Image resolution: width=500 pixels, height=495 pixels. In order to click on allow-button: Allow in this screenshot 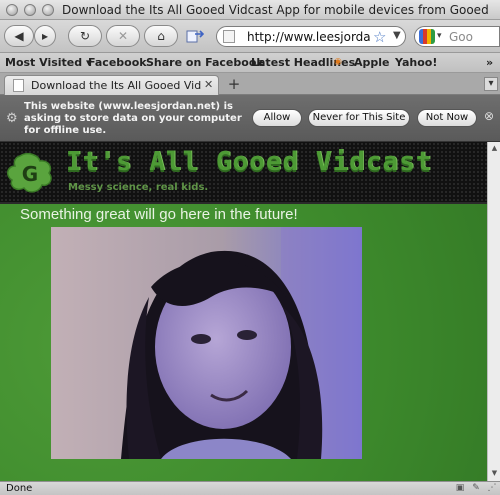, I will do `click(277, 118)`.